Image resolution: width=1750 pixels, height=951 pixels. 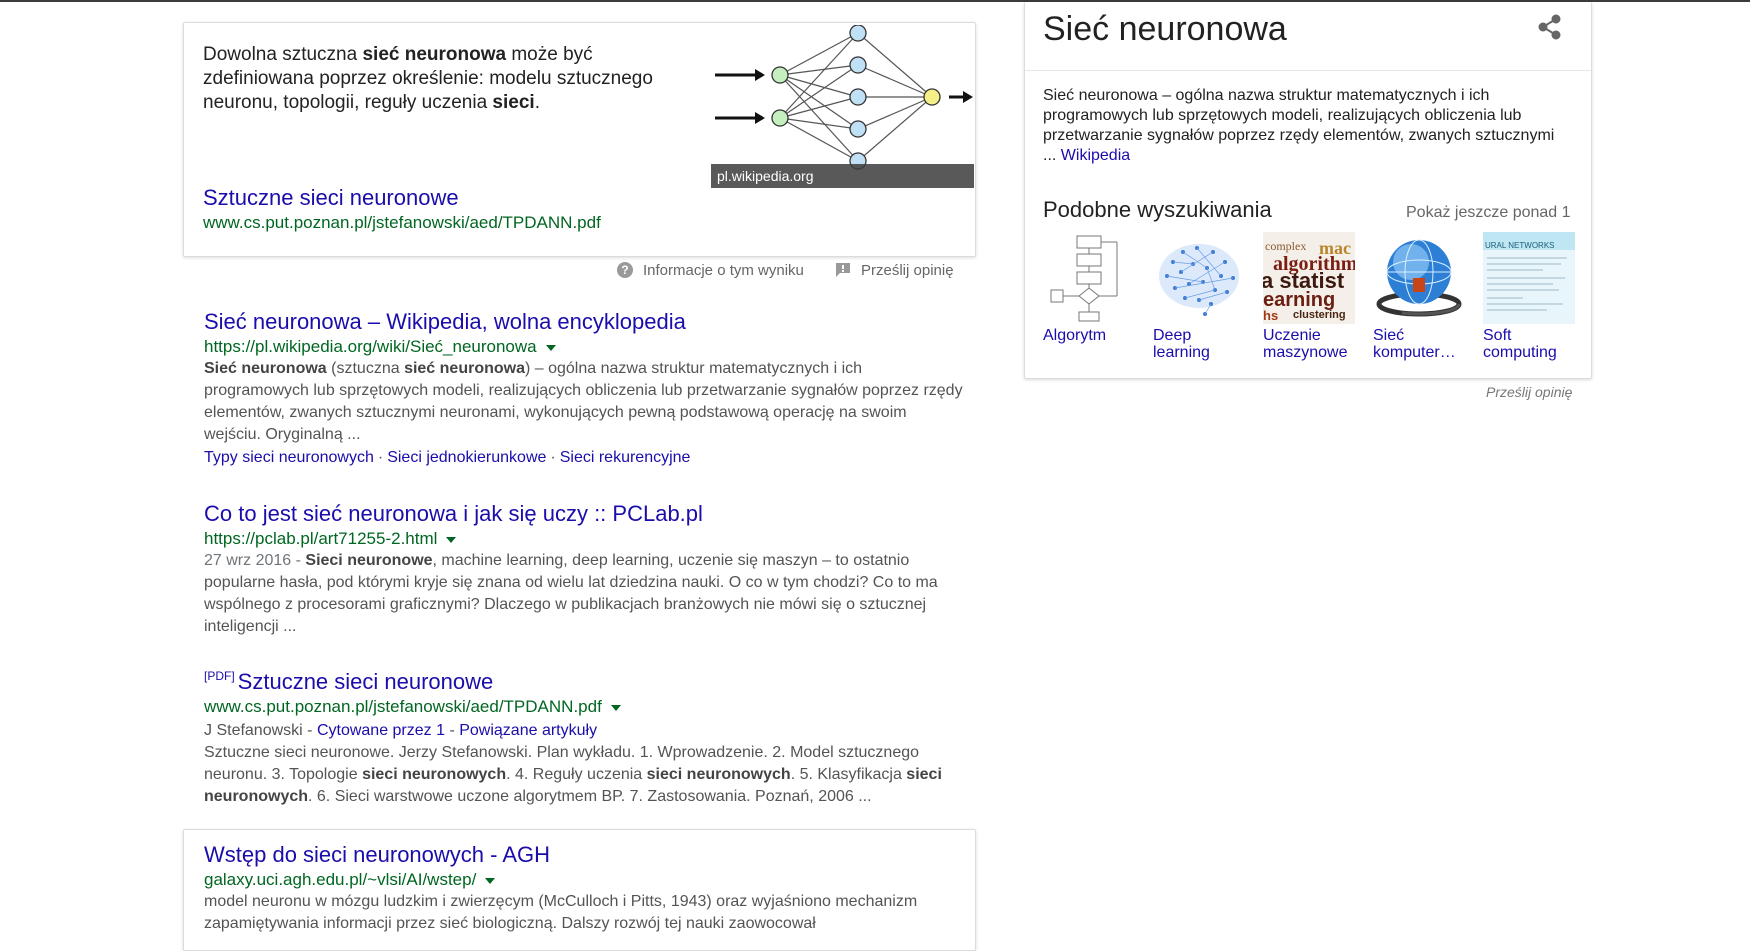 What do you see at coordinates (1075, 335) in the screenshot?
I see `similar-item-label: Algorytm` at bounding box center [1075, 335].